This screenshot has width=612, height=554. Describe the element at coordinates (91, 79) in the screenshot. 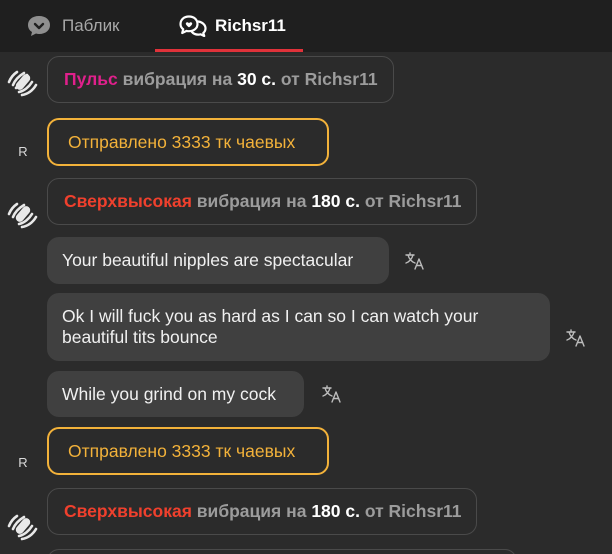

I see `vibration-level: Пульс` at that location.